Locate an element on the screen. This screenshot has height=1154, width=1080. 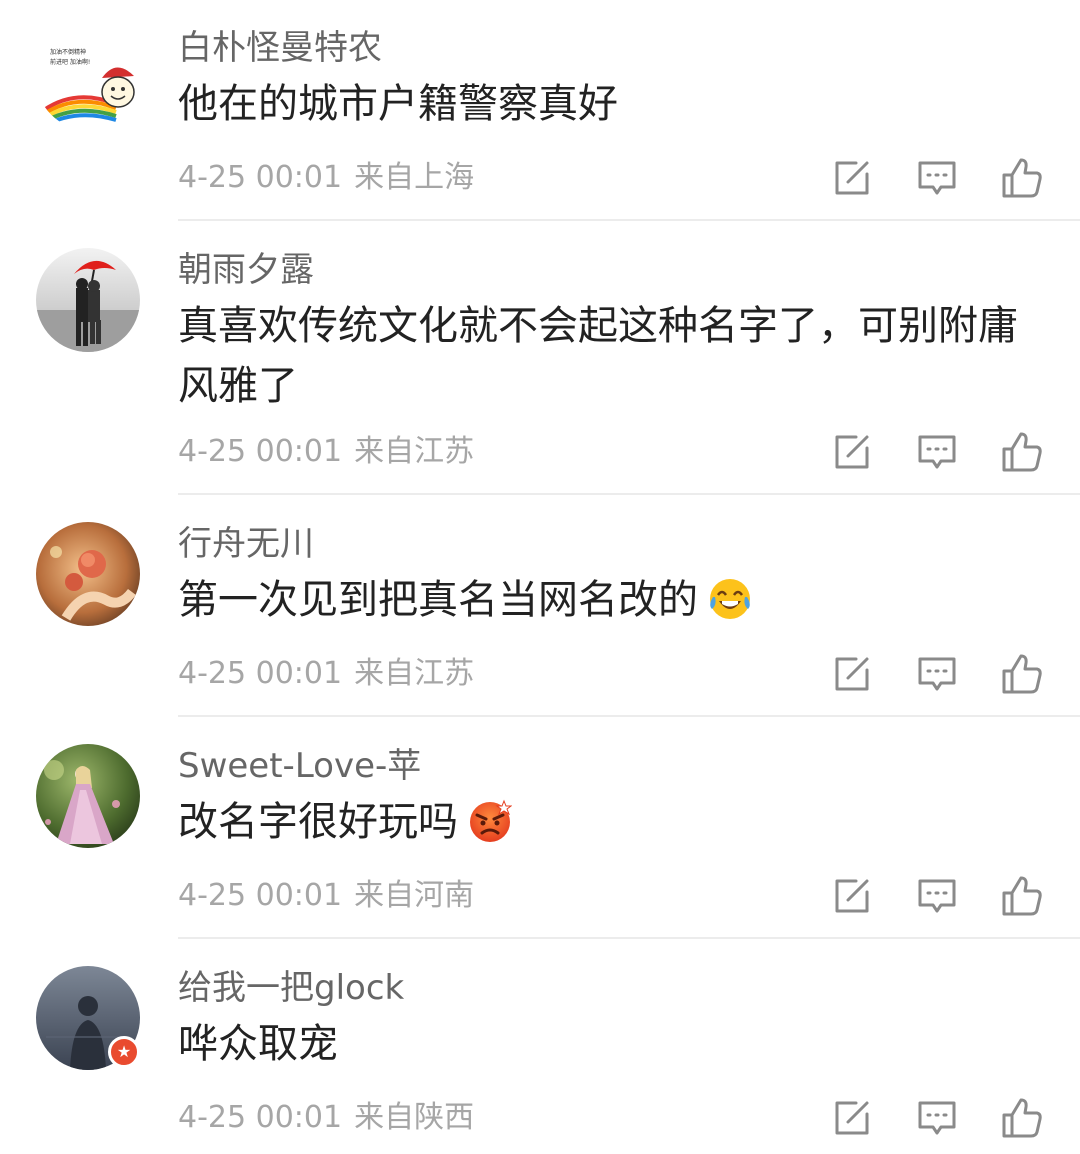
svg-text: 加油不倒精神 is located at coordinates (68, 52).